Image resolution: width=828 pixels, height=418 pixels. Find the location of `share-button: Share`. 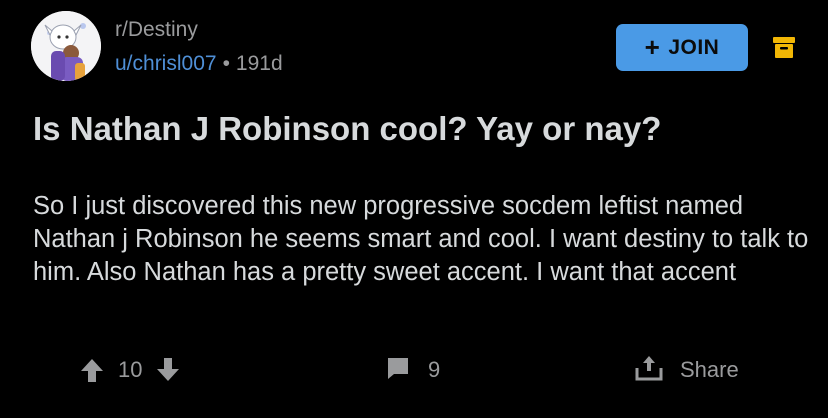

share-button: Share is located at coordinates (686, 370).